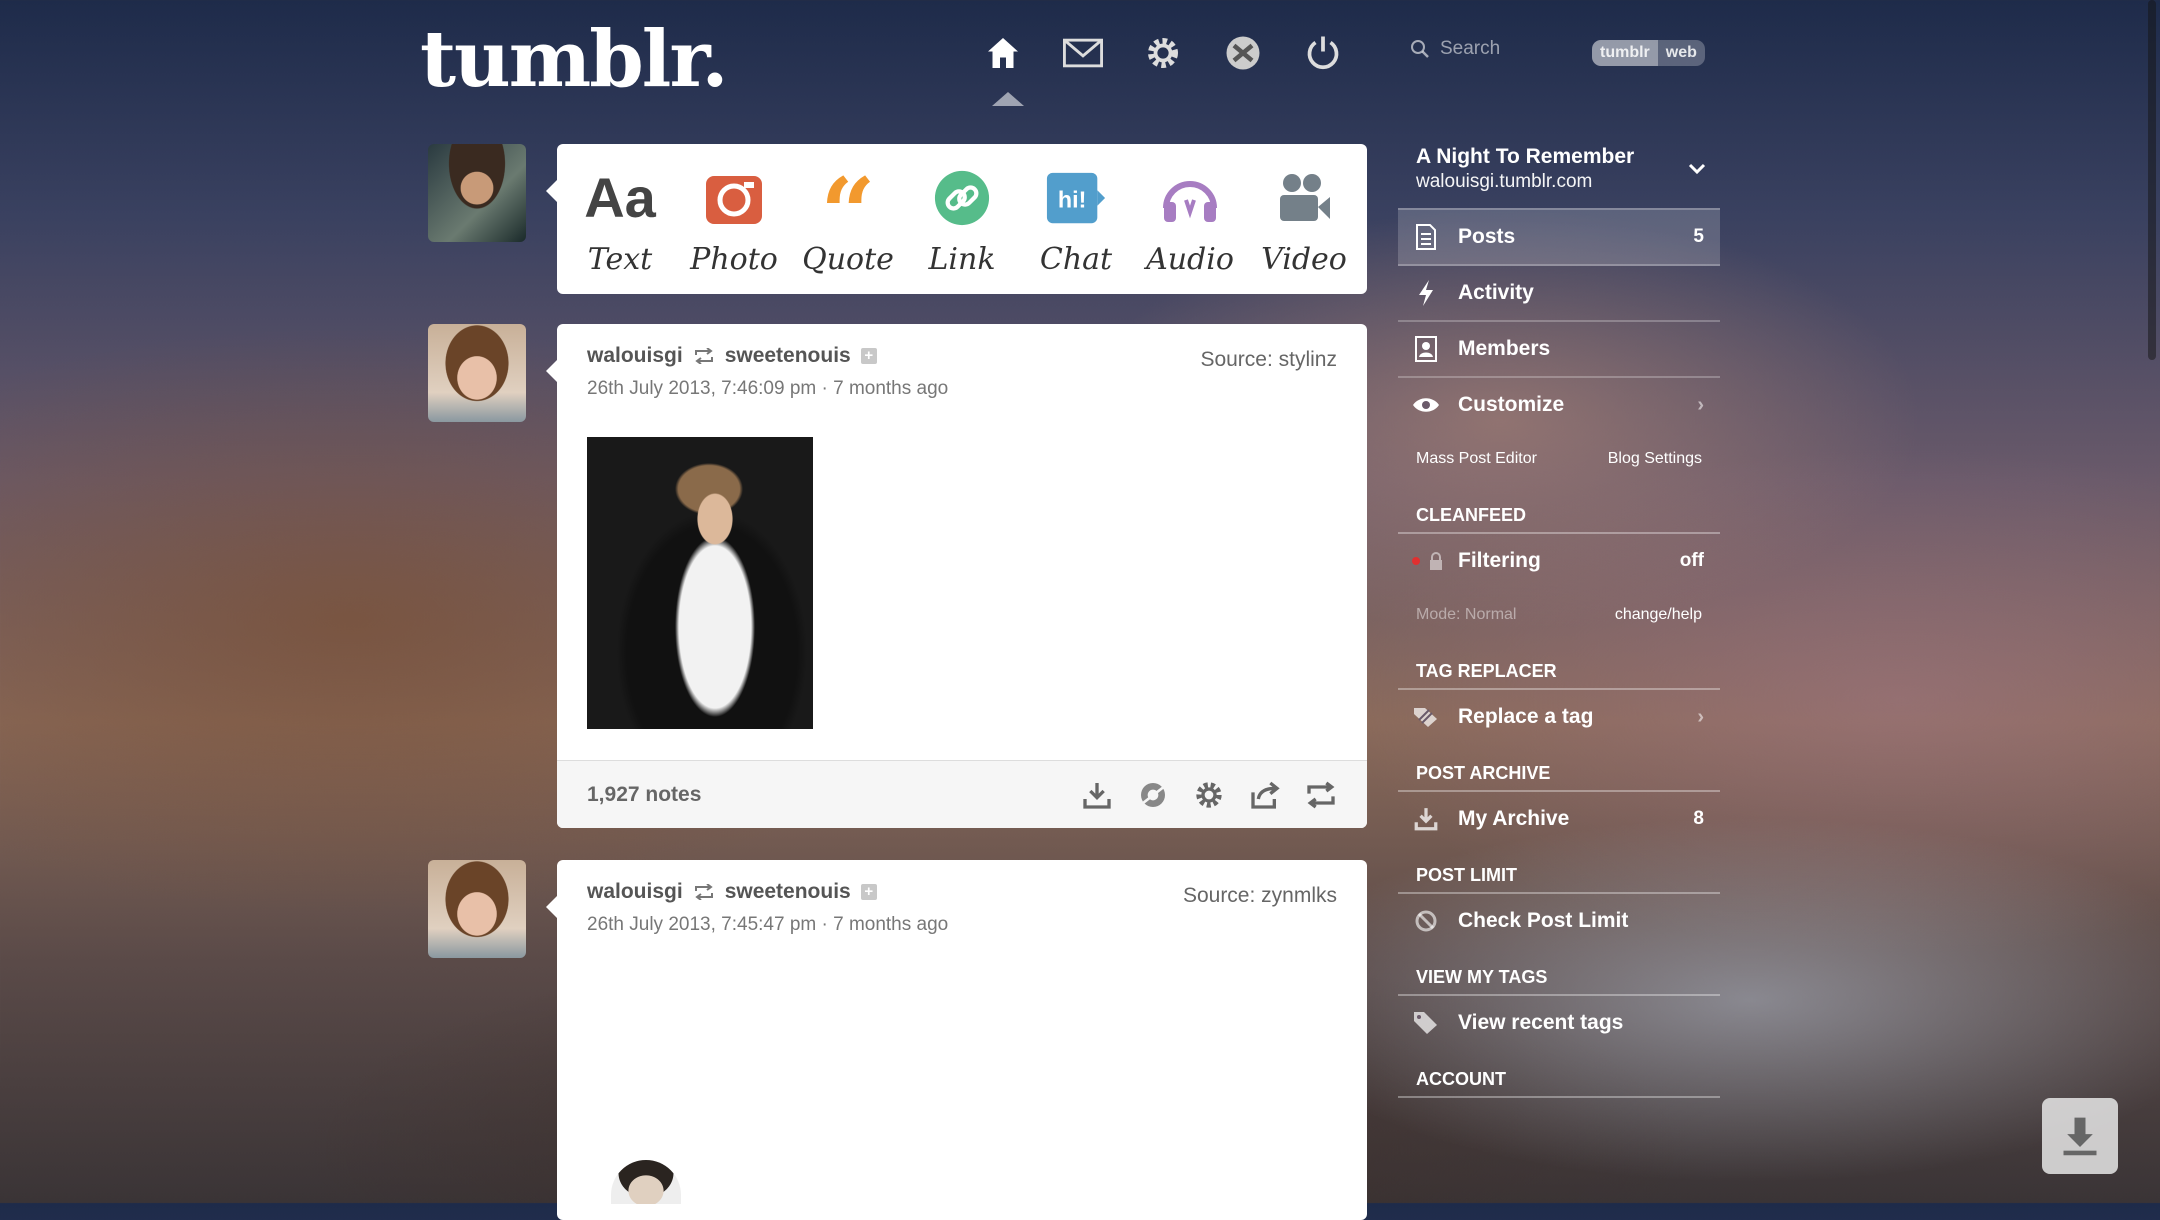 This screenshot has height=1220, width=2160. I want to click on change-help-link: change/help, so click(1658, 615).